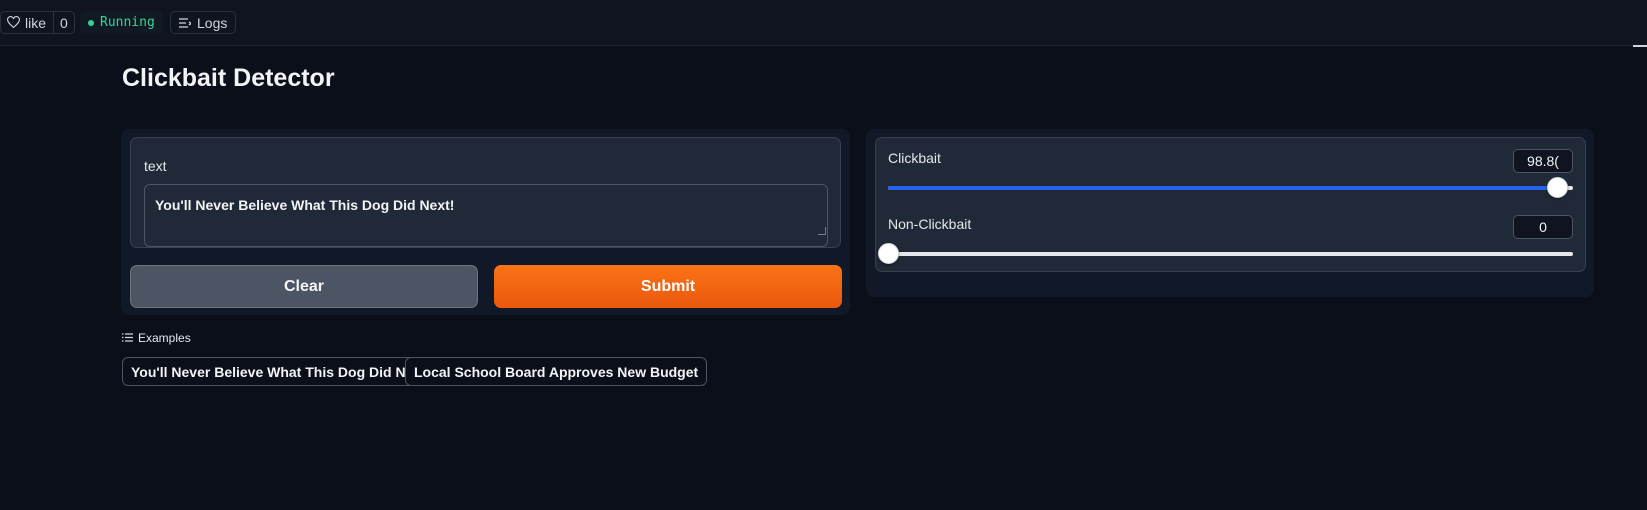 Image resolution: width=1647 pixels, height=510 pixels. What do you see at coordinates (823, 23) in the screenshot?
I see `top-bar: like 0 Running Logs` at bounding box center [823, 23].